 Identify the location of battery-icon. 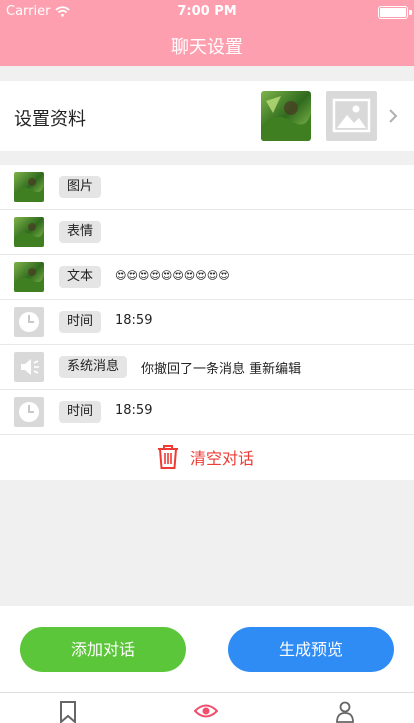
(395, 12).